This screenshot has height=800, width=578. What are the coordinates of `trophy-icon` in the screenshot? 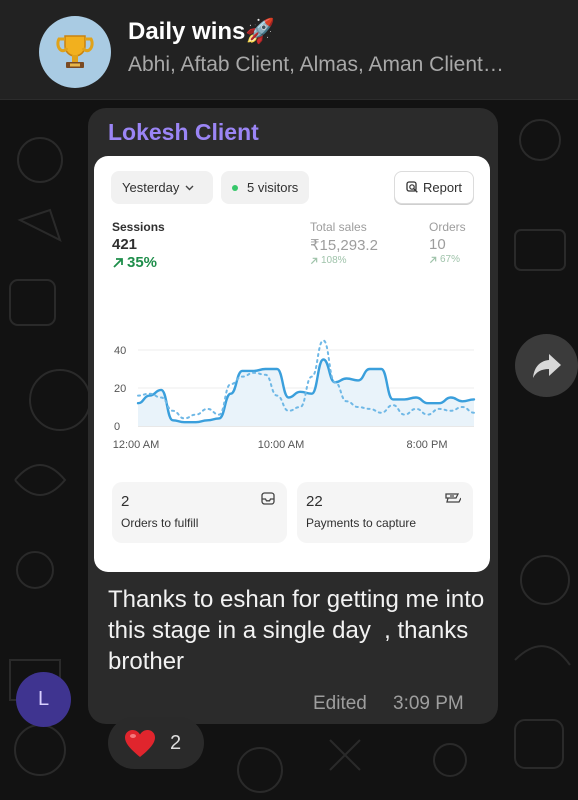 It's located at (75, 51).